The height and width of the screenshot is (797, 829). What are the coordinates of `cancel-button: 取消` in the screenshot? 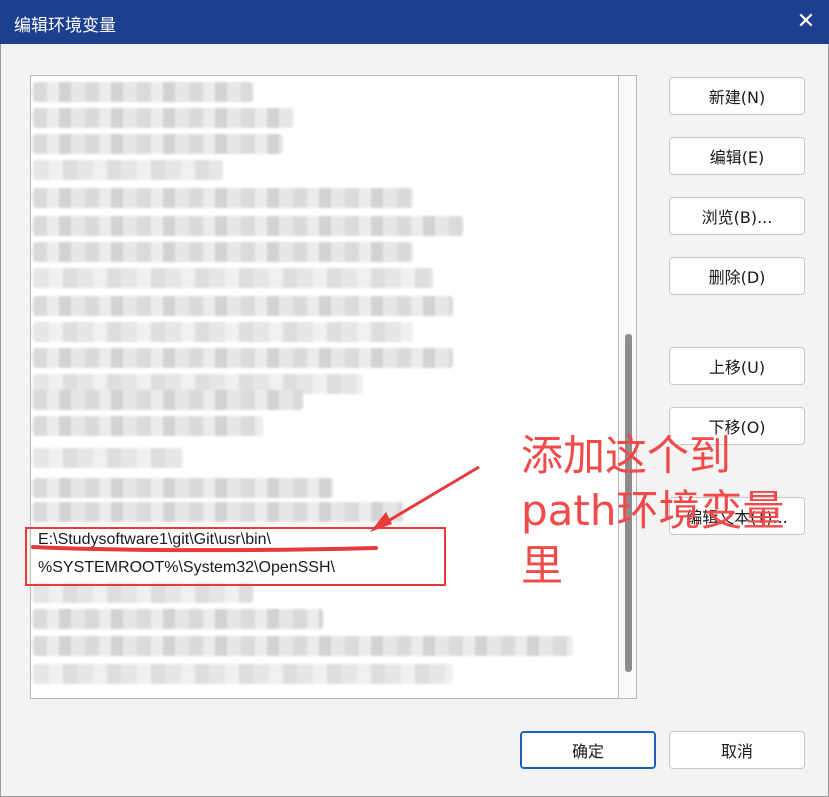 It's located at (737, 750).